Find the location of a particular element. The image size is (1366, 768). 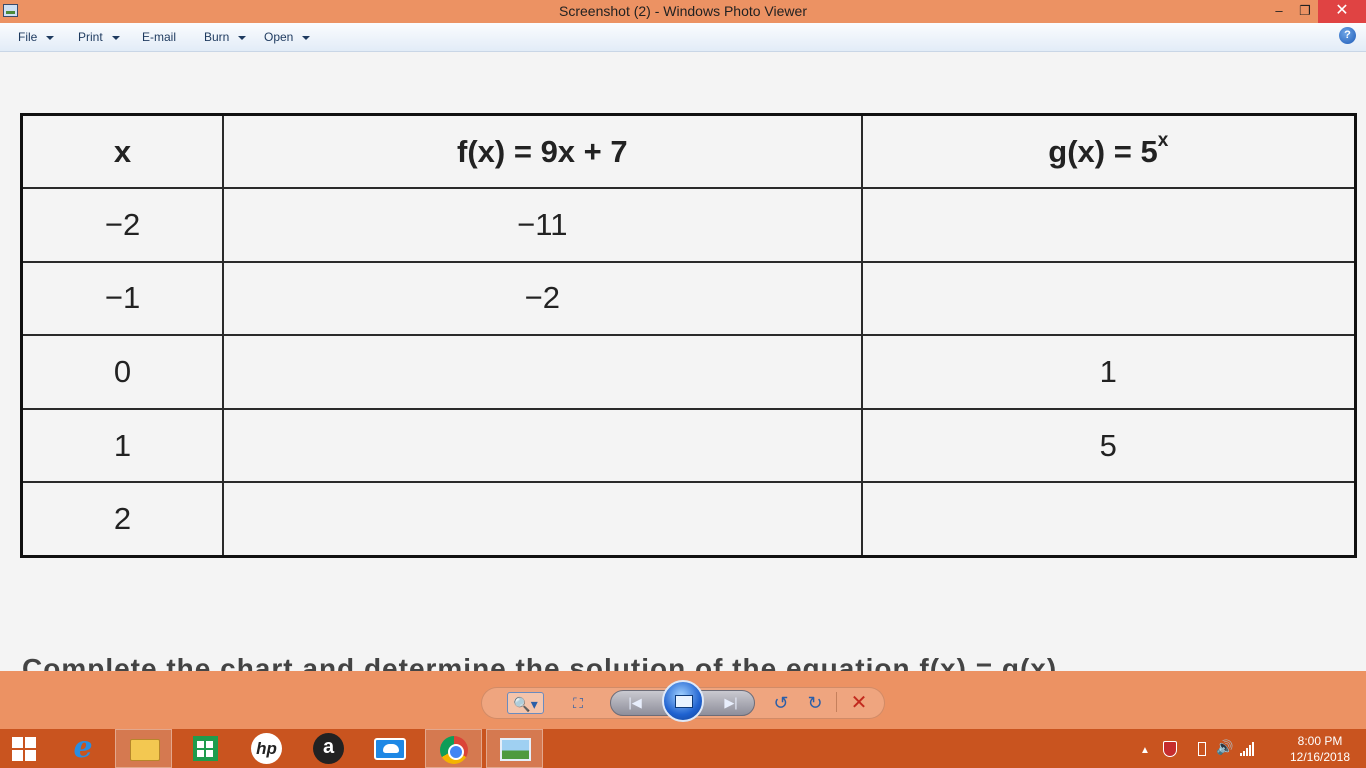

zoom-button: 🔍▾ is located at coordinates (525, 703).